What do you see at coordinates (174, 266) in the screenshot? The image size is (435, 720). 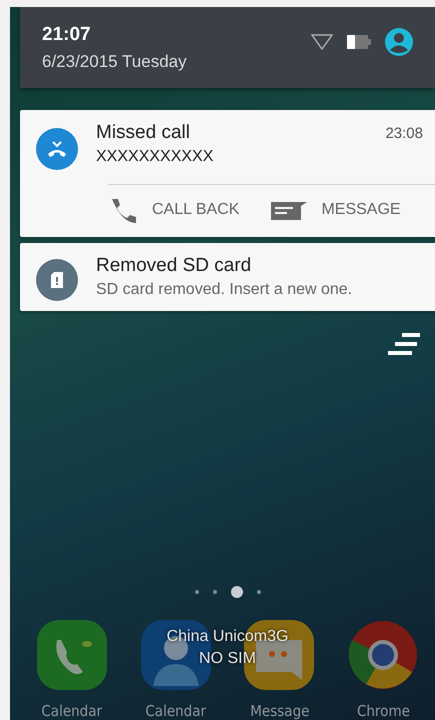 I see `notification-title: Removed SD card` at bounding box center [174, 266].